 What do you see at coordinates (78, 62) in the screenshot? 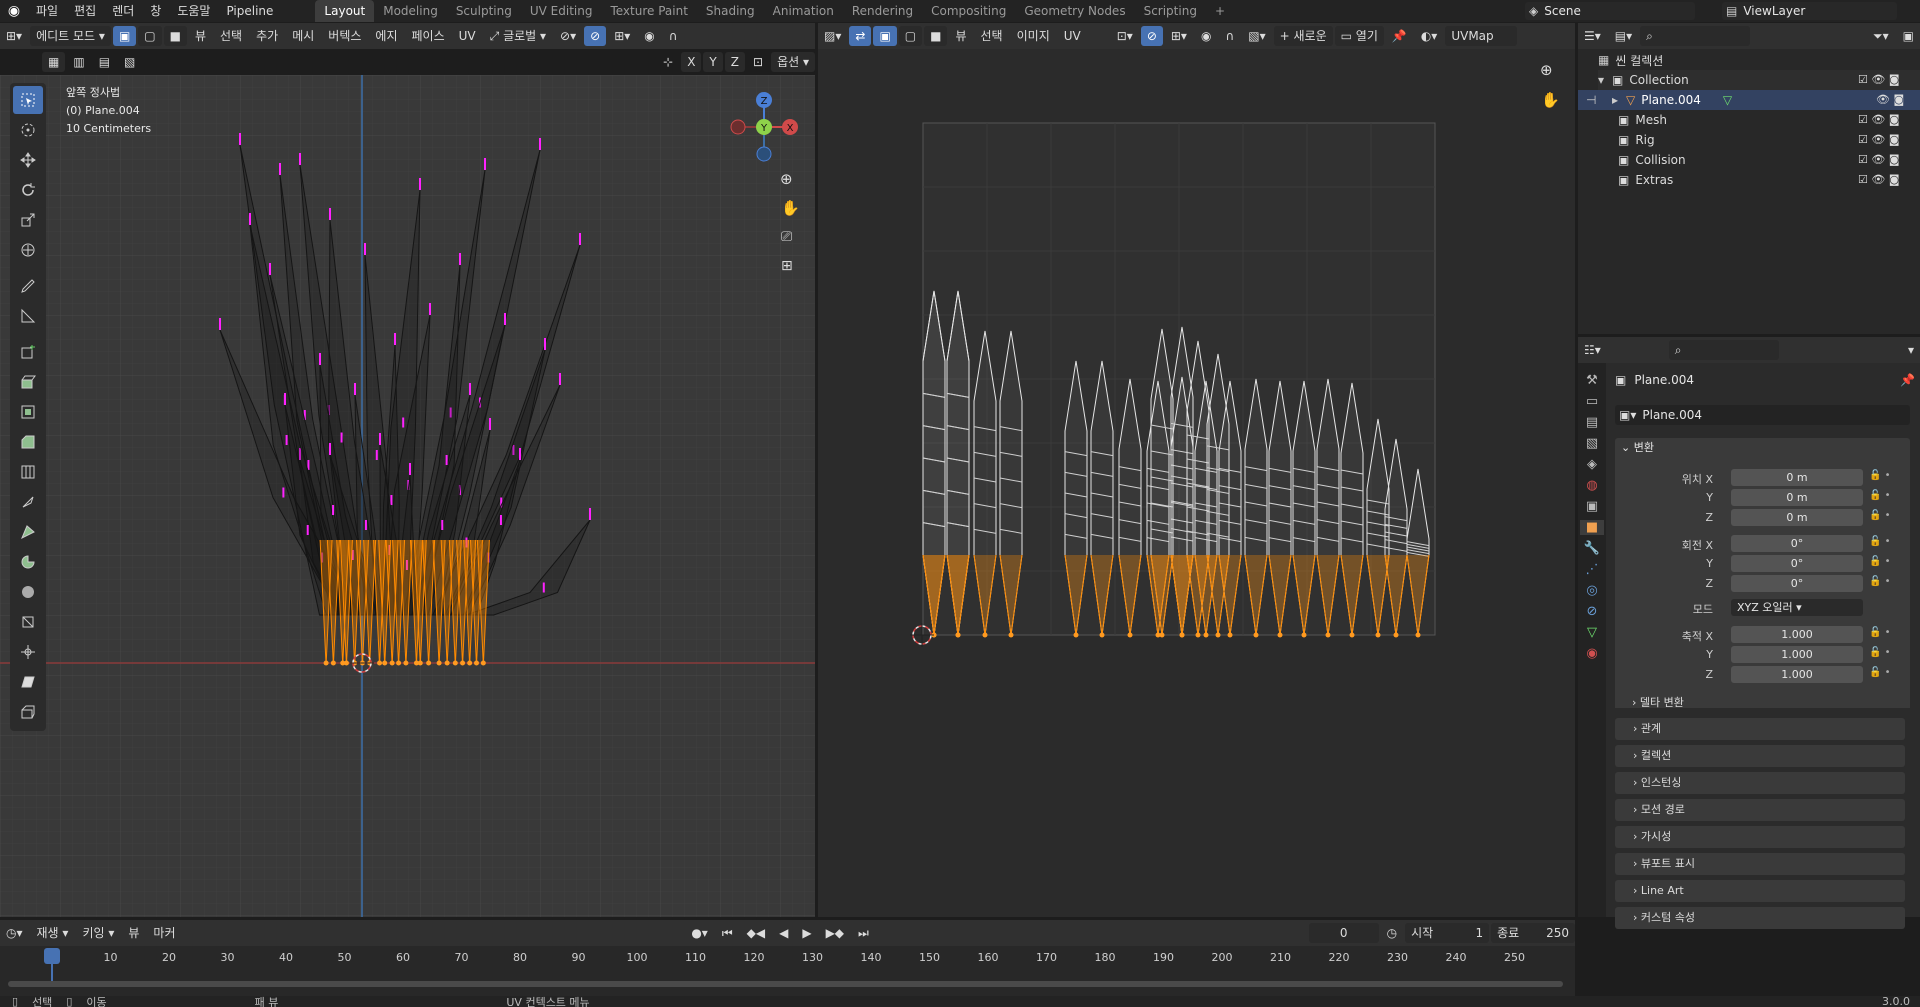
I see `select-mode-extend-icon: ▥` at bounding box center [78, 62].